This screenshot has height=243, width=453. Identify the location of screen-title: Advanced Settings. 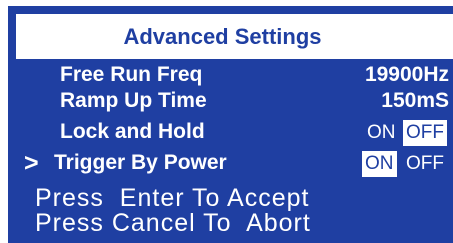
(222, 36).